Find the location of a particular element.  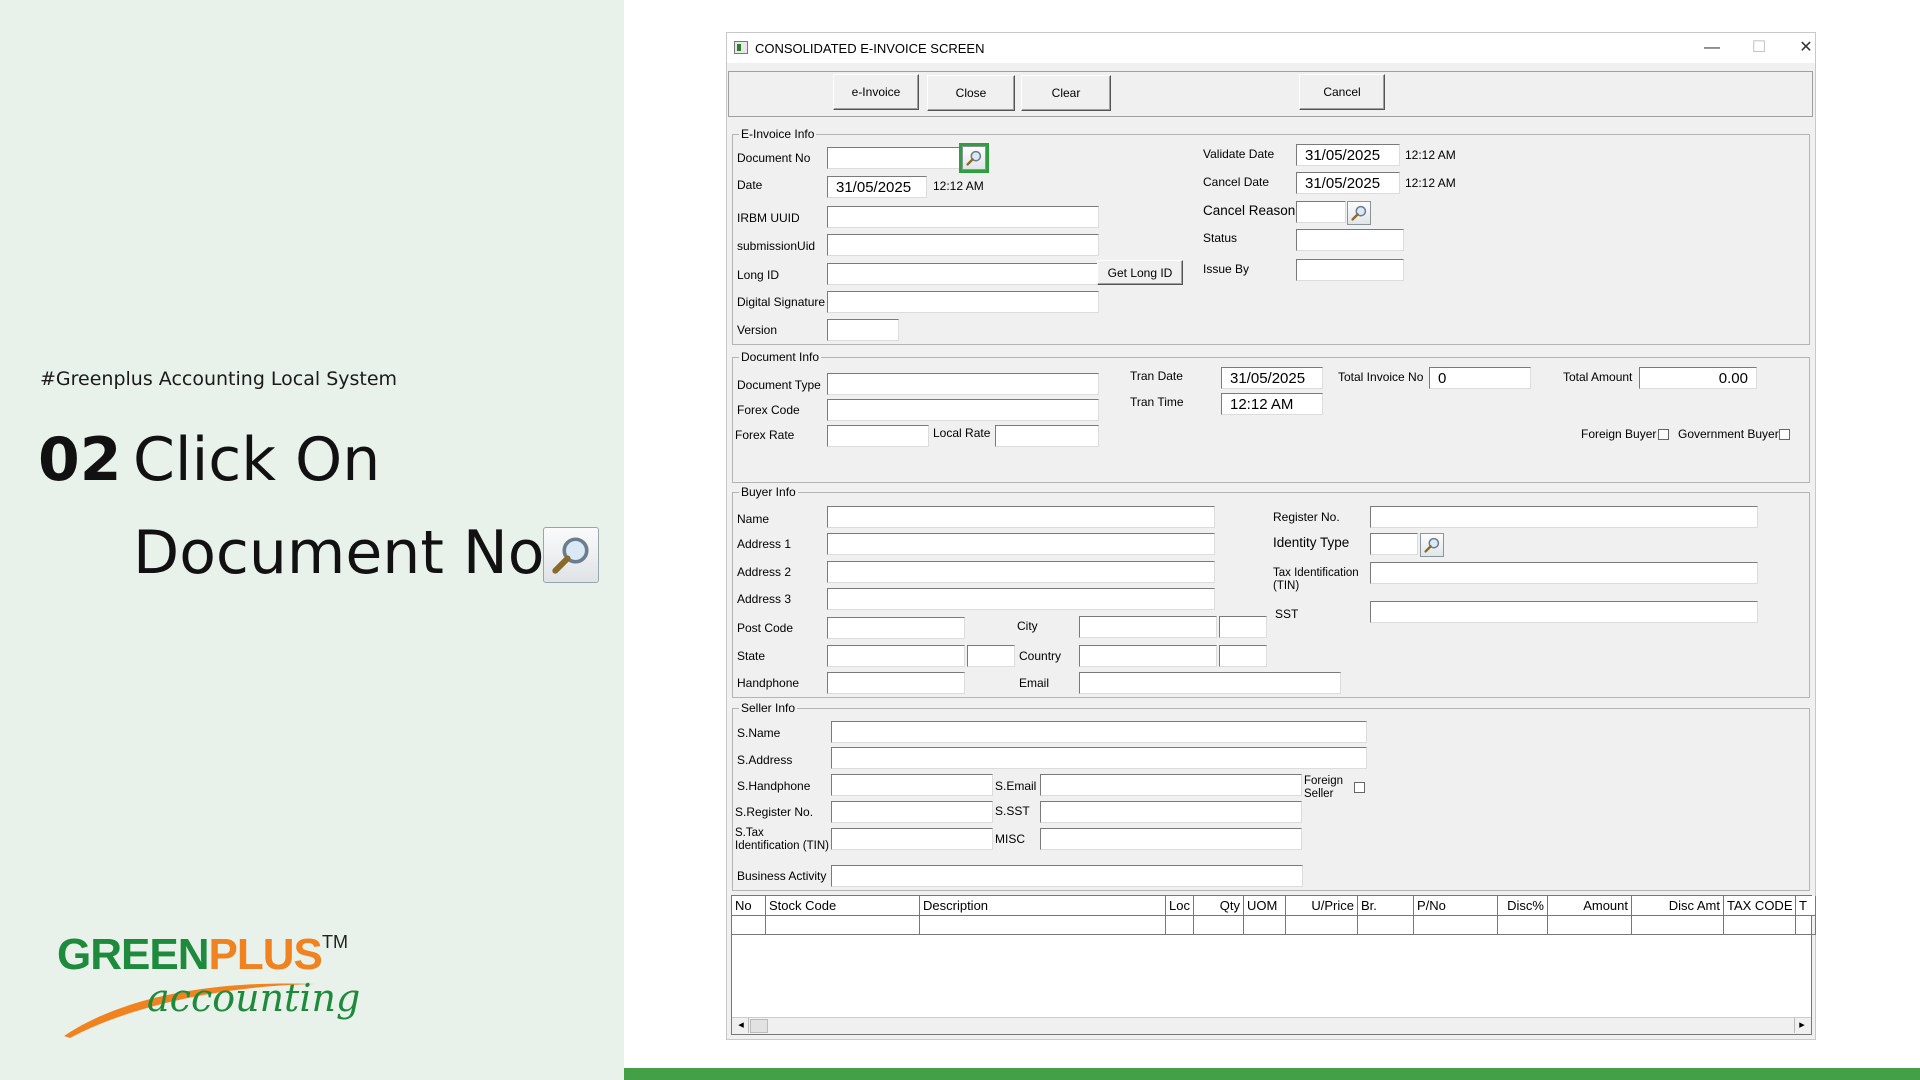

issue-by-field is located at coordinates (1350, 270).